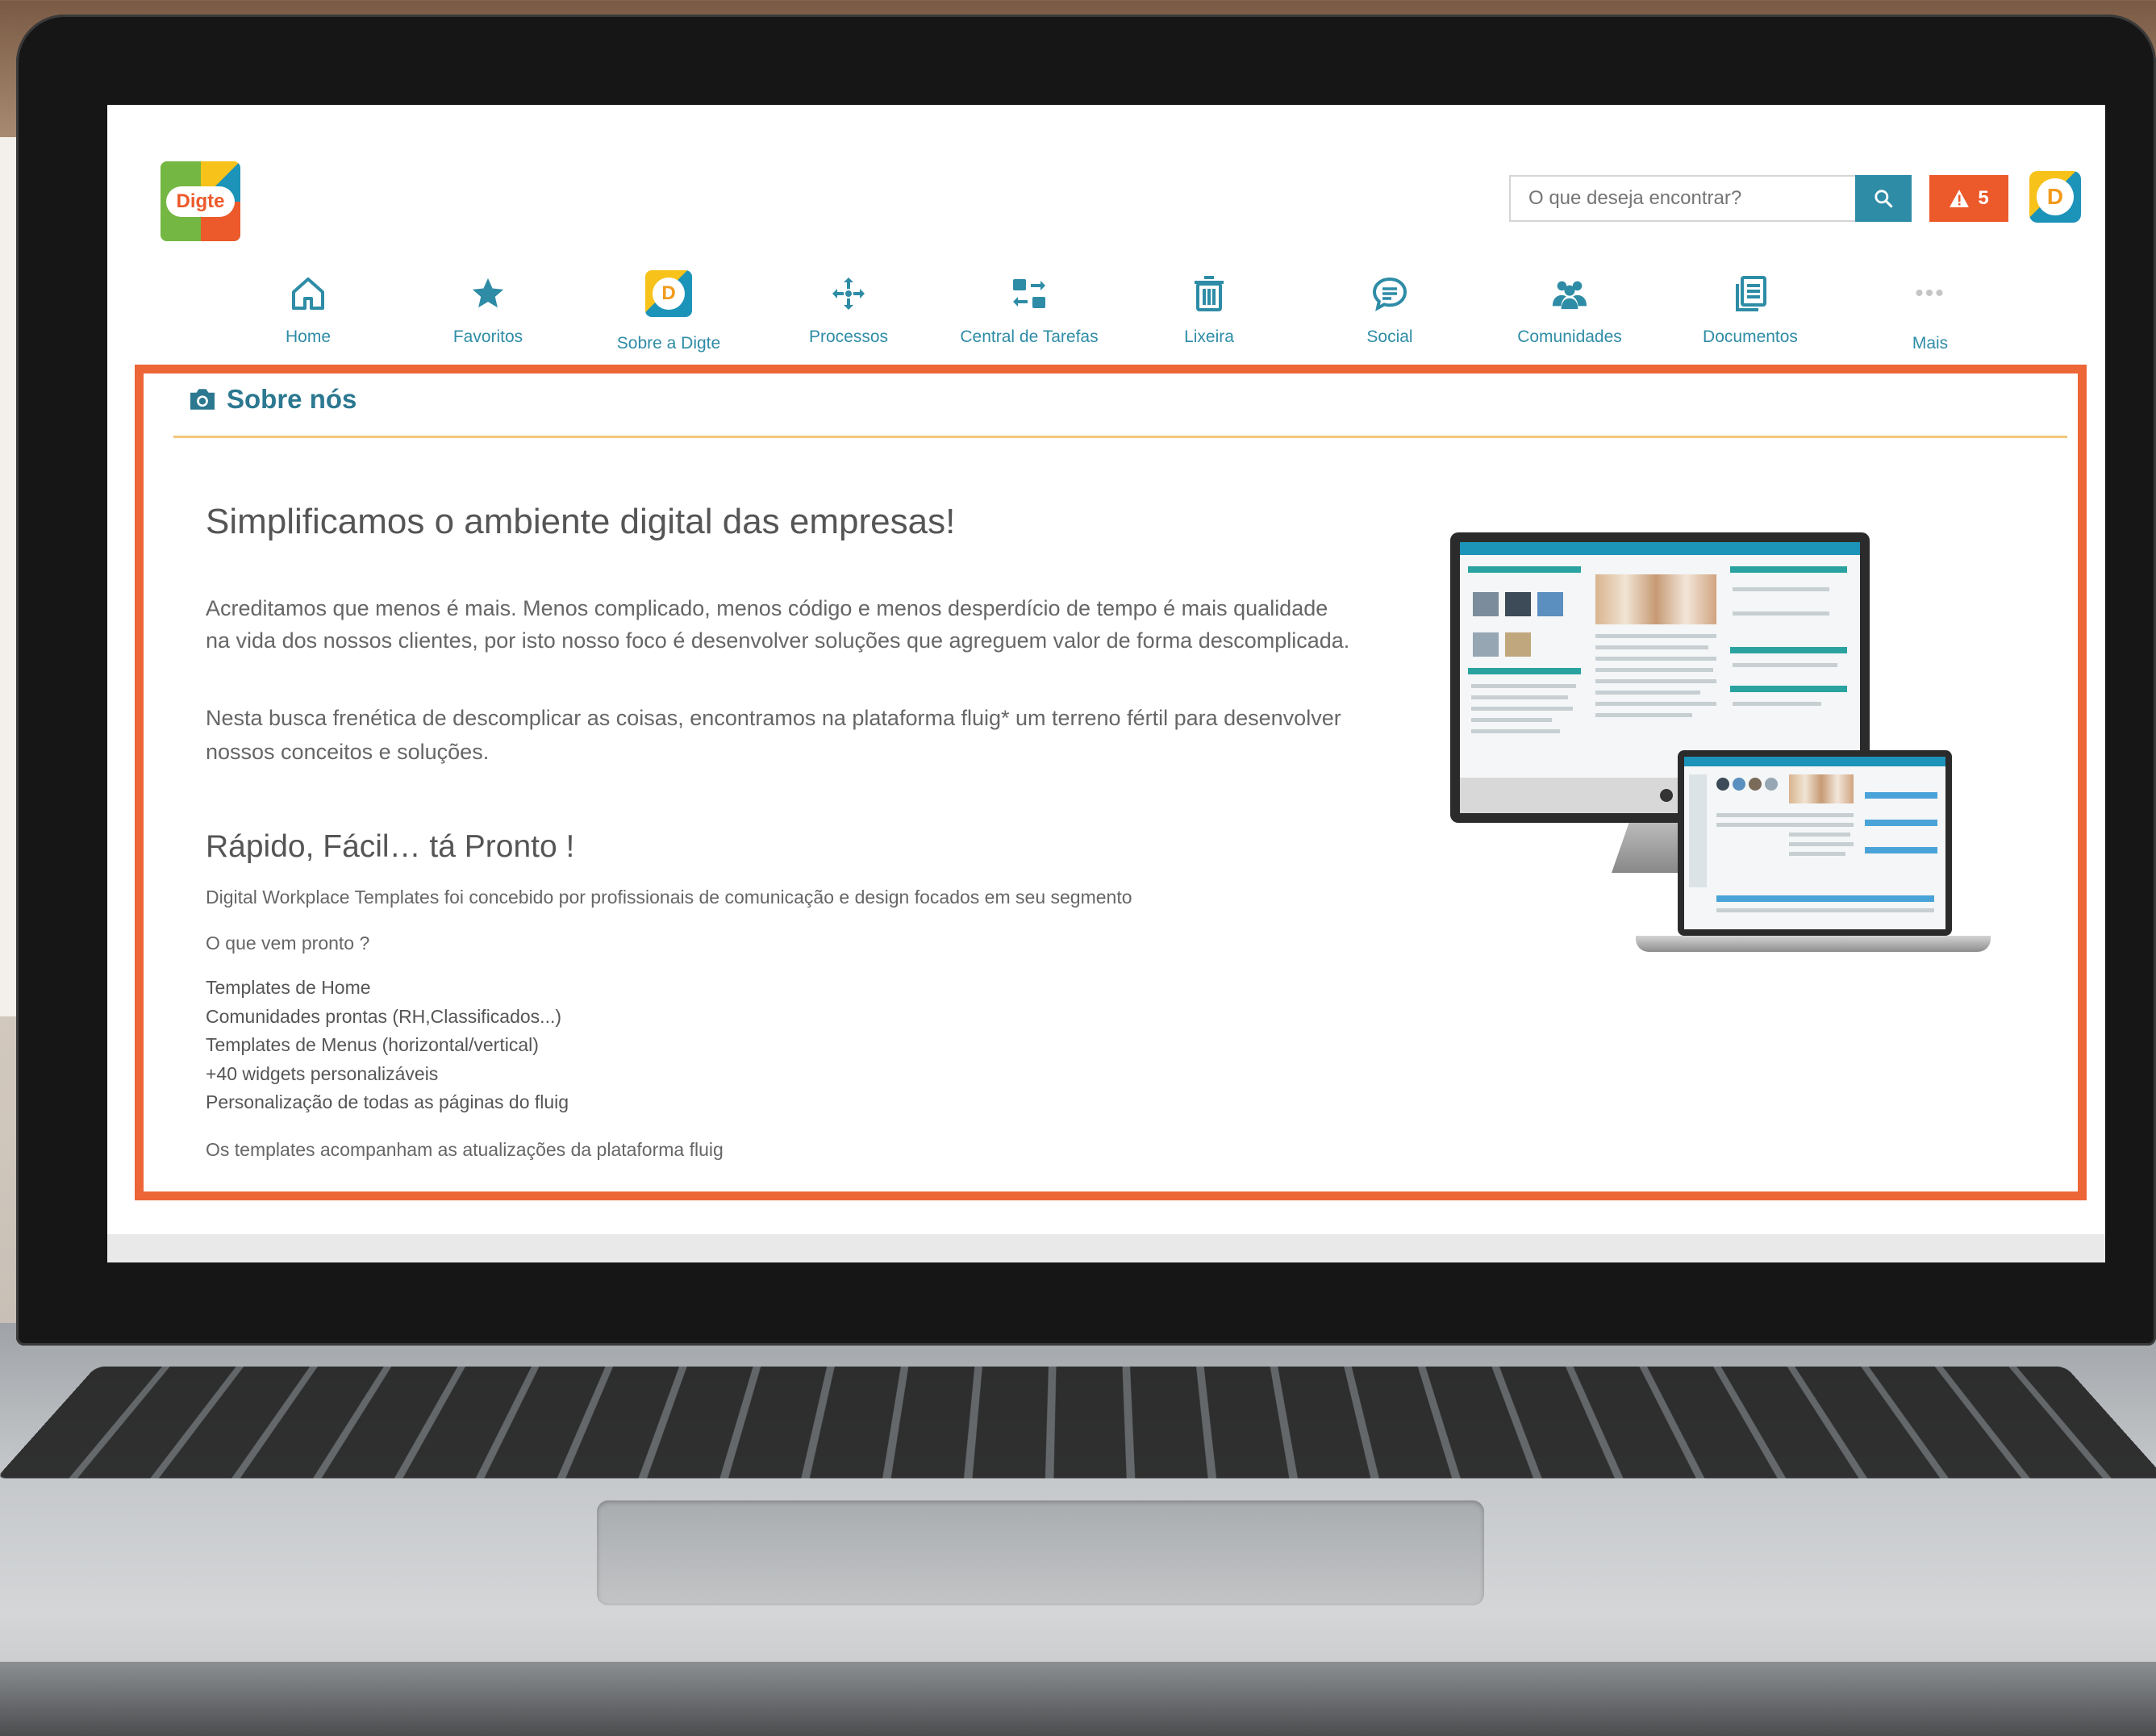  I want to click on process-arrows-icon, so click(849, 294).